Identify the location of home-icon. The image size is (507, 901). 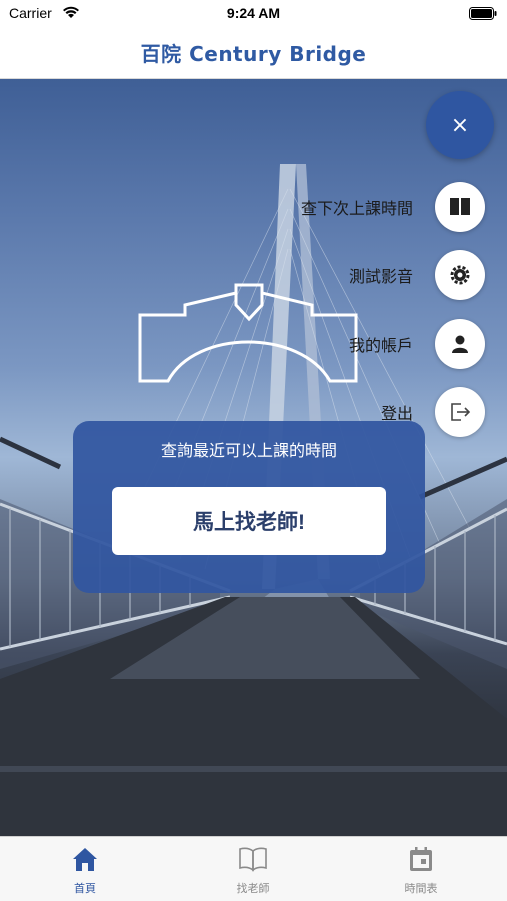
(85, 859).